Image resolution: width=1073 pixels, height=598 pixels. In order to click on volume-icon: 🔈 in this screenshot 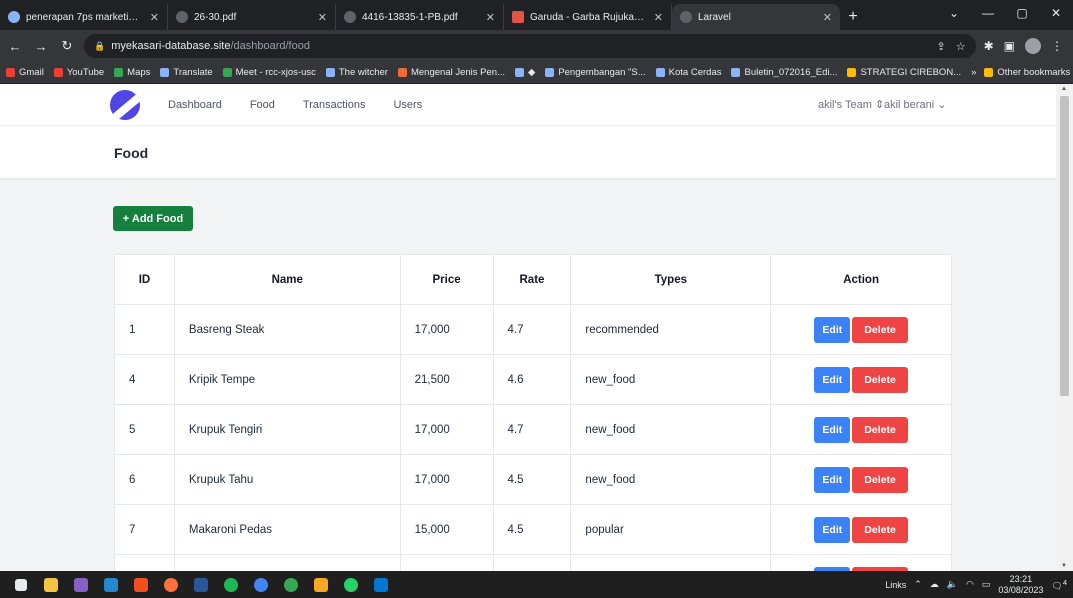, I will do `click(952, 584)`.